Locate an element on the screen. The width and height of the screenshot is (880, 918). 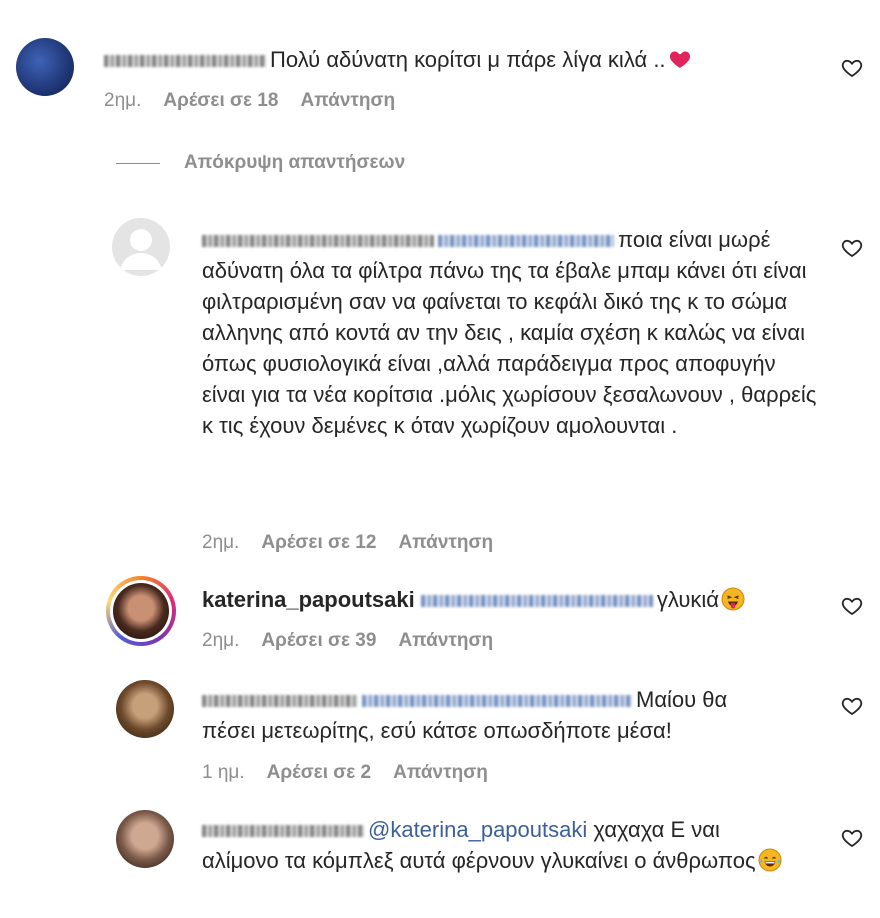
laughing-tears-face-icon is located at coordinates (770, 860).